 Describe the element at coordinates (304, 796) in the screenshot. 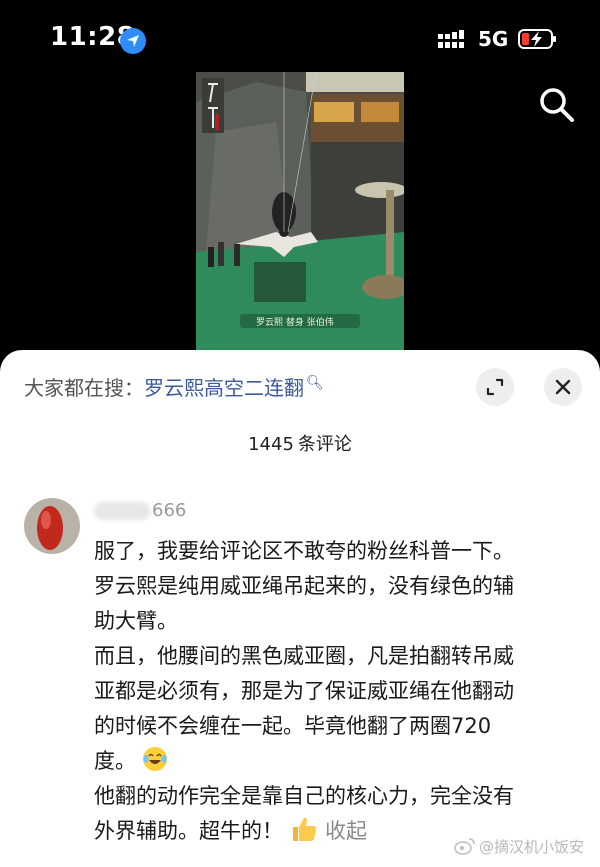

I see `comment-line: 他翻的动作完全是靠自己的核心力，完全没有` at that location.